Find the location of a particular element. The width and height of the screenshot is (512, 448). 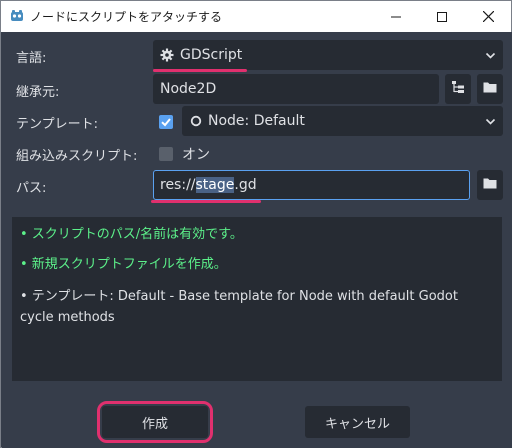

path-selected-text: stage is located at coordinates (215, 185).